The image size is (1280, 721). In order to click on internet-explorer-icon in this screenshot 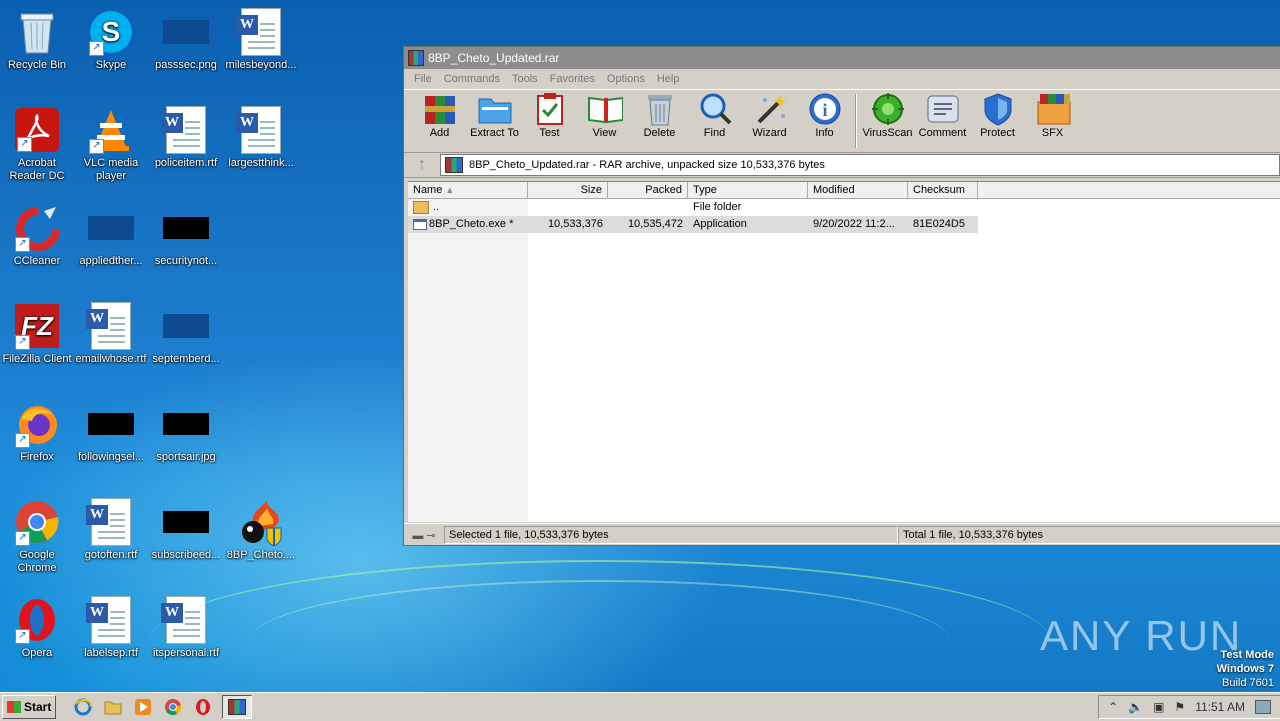, I will do `click(83, 707)`.